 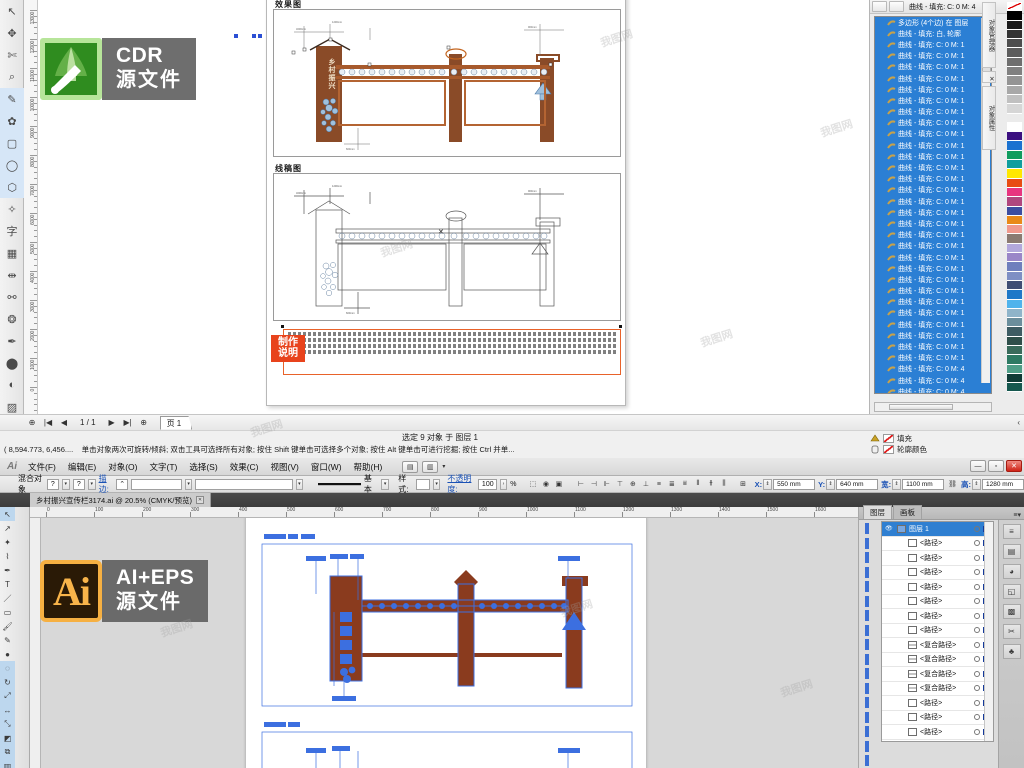 I want to click on align-left-icon: ⊢, so click(x=580, y=484).